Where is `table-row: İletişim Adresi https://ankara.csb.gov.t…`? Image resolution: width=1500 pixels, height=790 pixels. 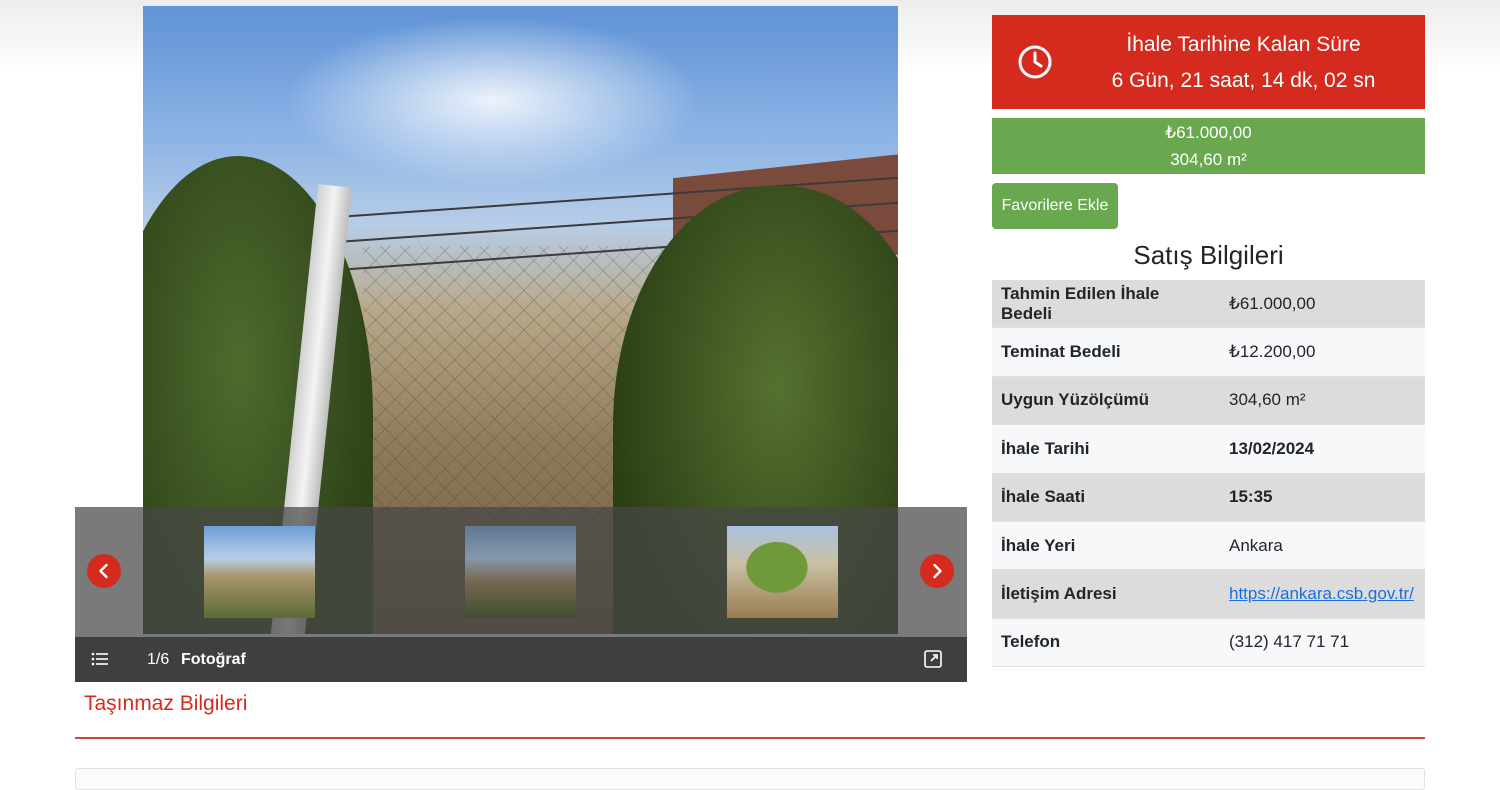
table-row: İletişim Adresi https://ankara.csb.gov.t… is located at coordinates (1208, 594).